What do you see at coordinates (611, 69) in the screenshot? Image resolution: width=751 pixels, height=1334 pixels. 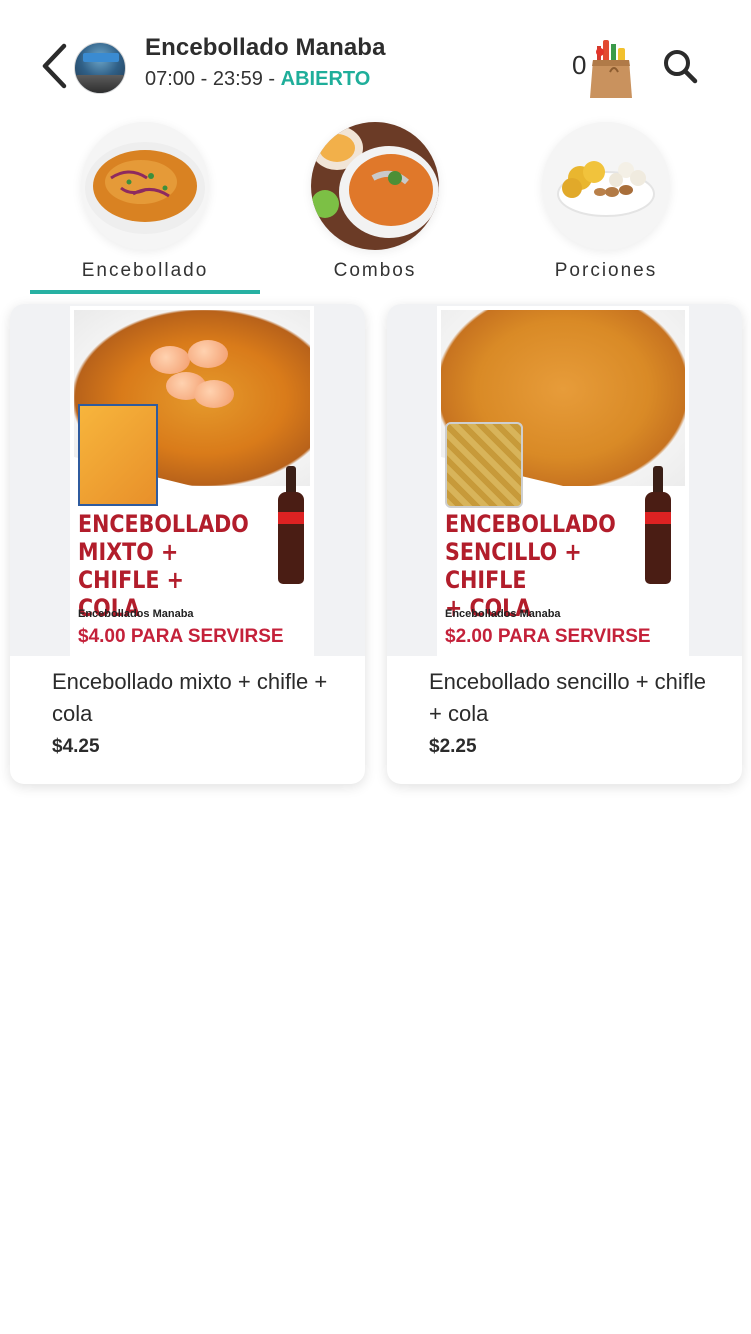 I see `grocery-bag-icon` at bounding box center [611, 69].